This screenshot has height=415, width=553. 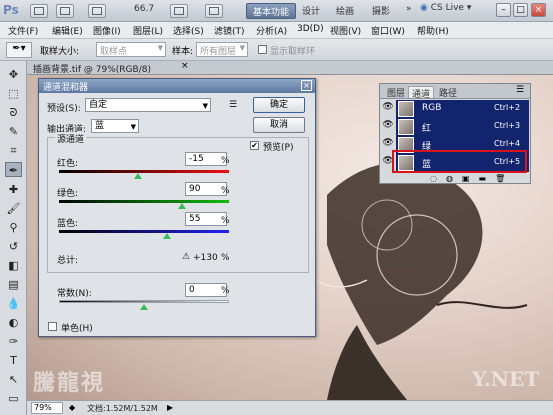 I want to click on bridge-icon, so click(x=39, y=11).